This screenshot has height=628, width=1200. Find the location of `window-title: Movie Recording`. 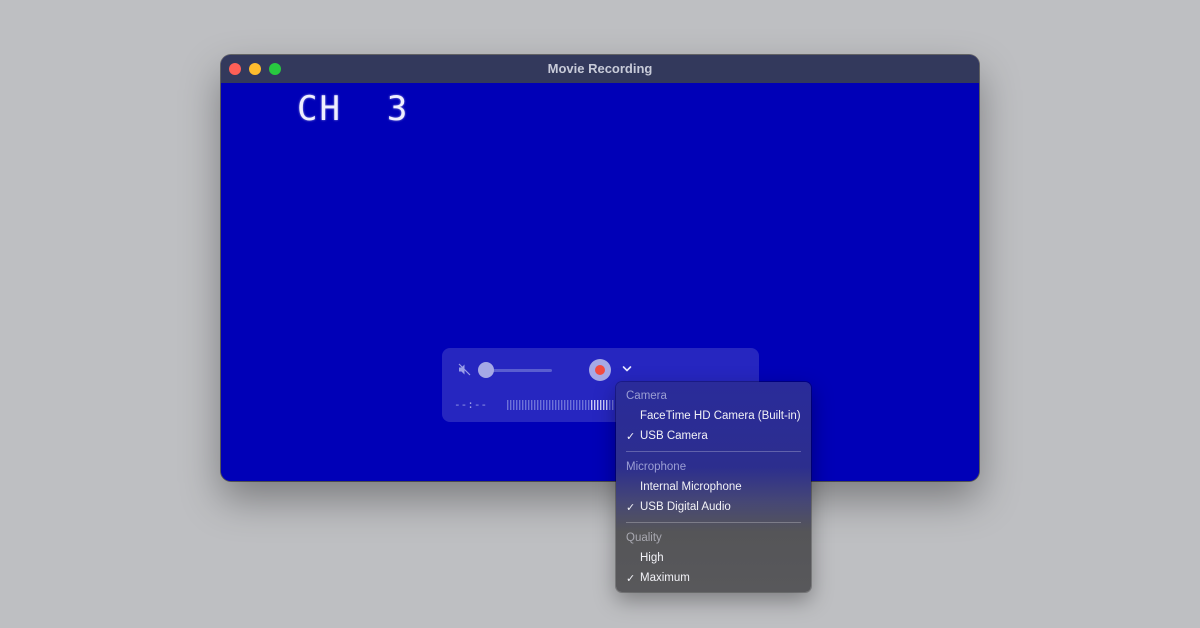

window-title: Movie Recording is located at coordinates (600, 68).